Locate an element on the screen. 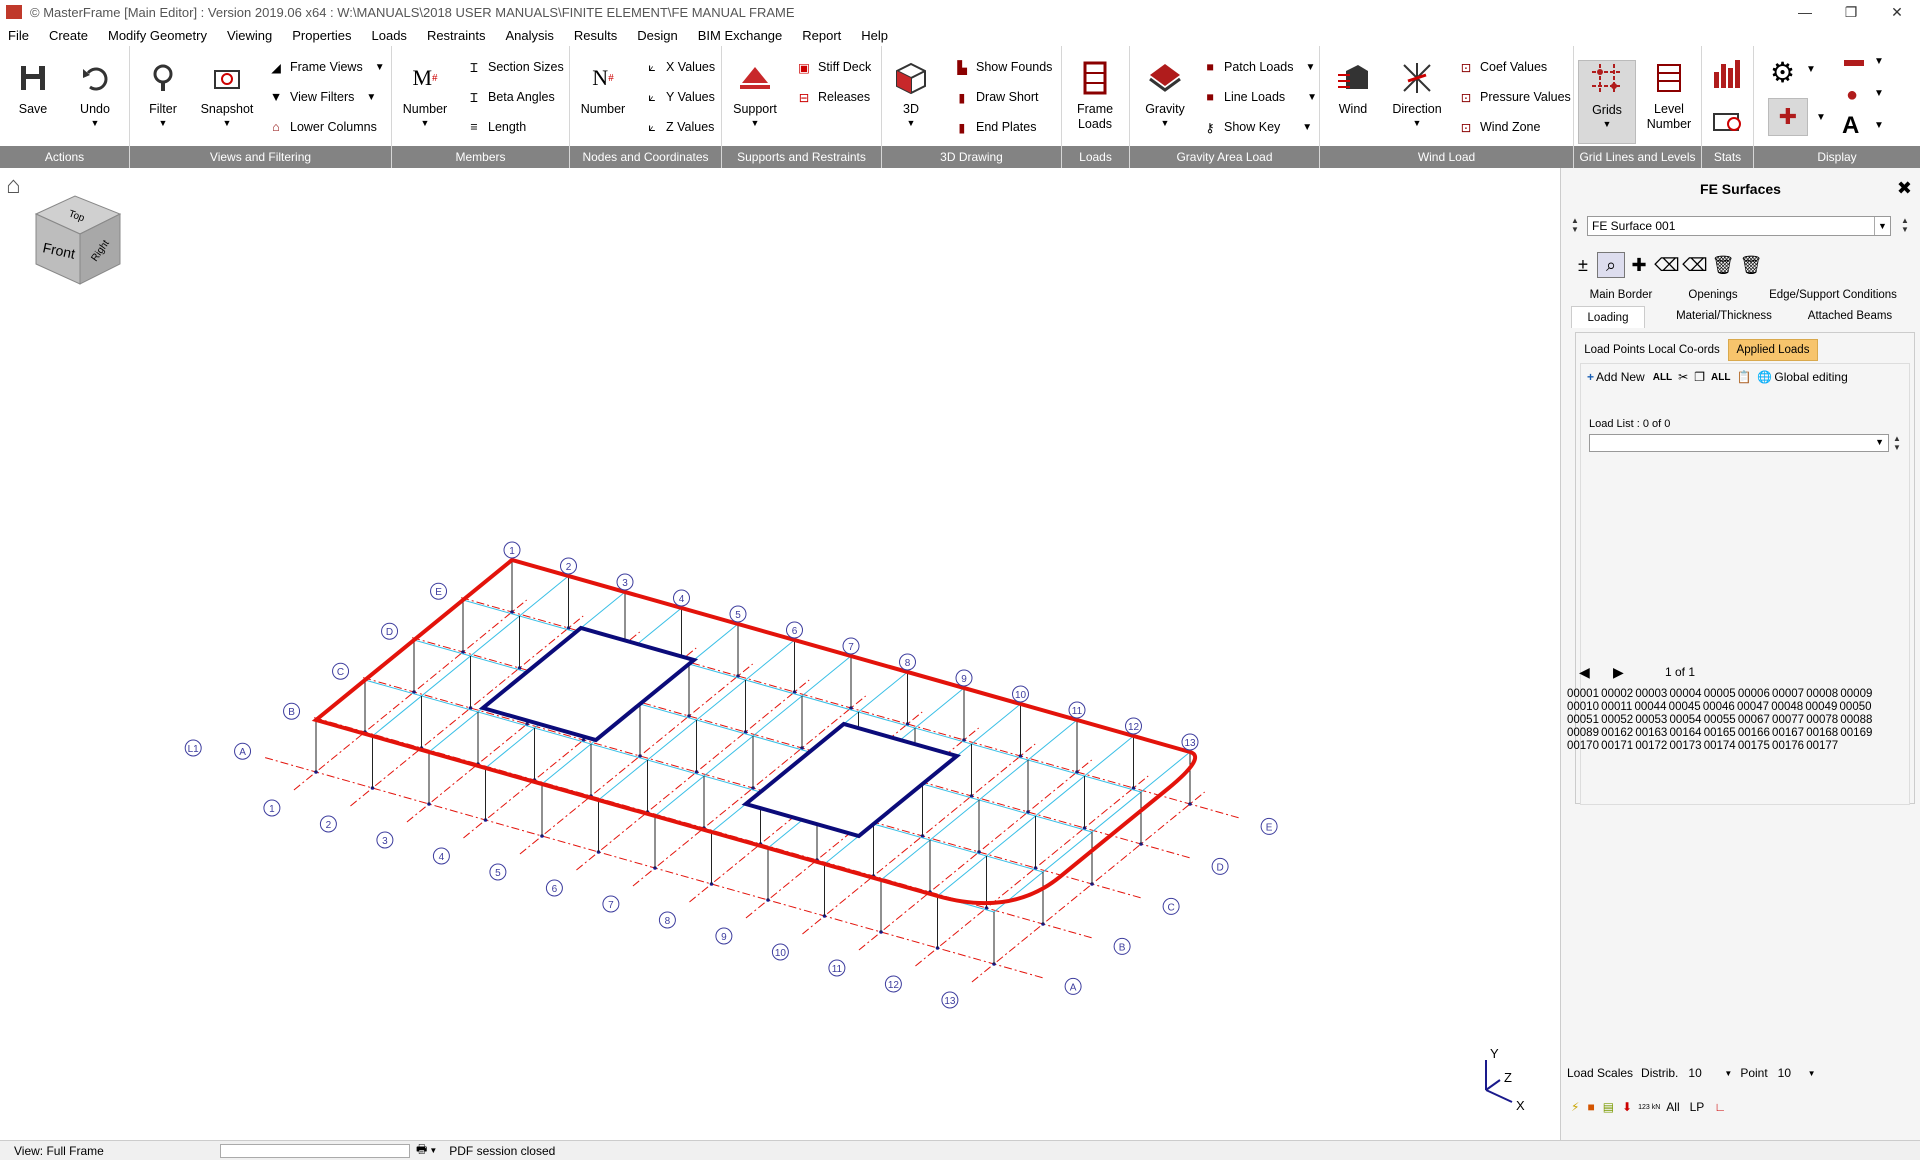 Image resolution: width=1920 pixels, height=1161 pixels. grids-button: Grids ▼ is located at coordinates (1607, 102).